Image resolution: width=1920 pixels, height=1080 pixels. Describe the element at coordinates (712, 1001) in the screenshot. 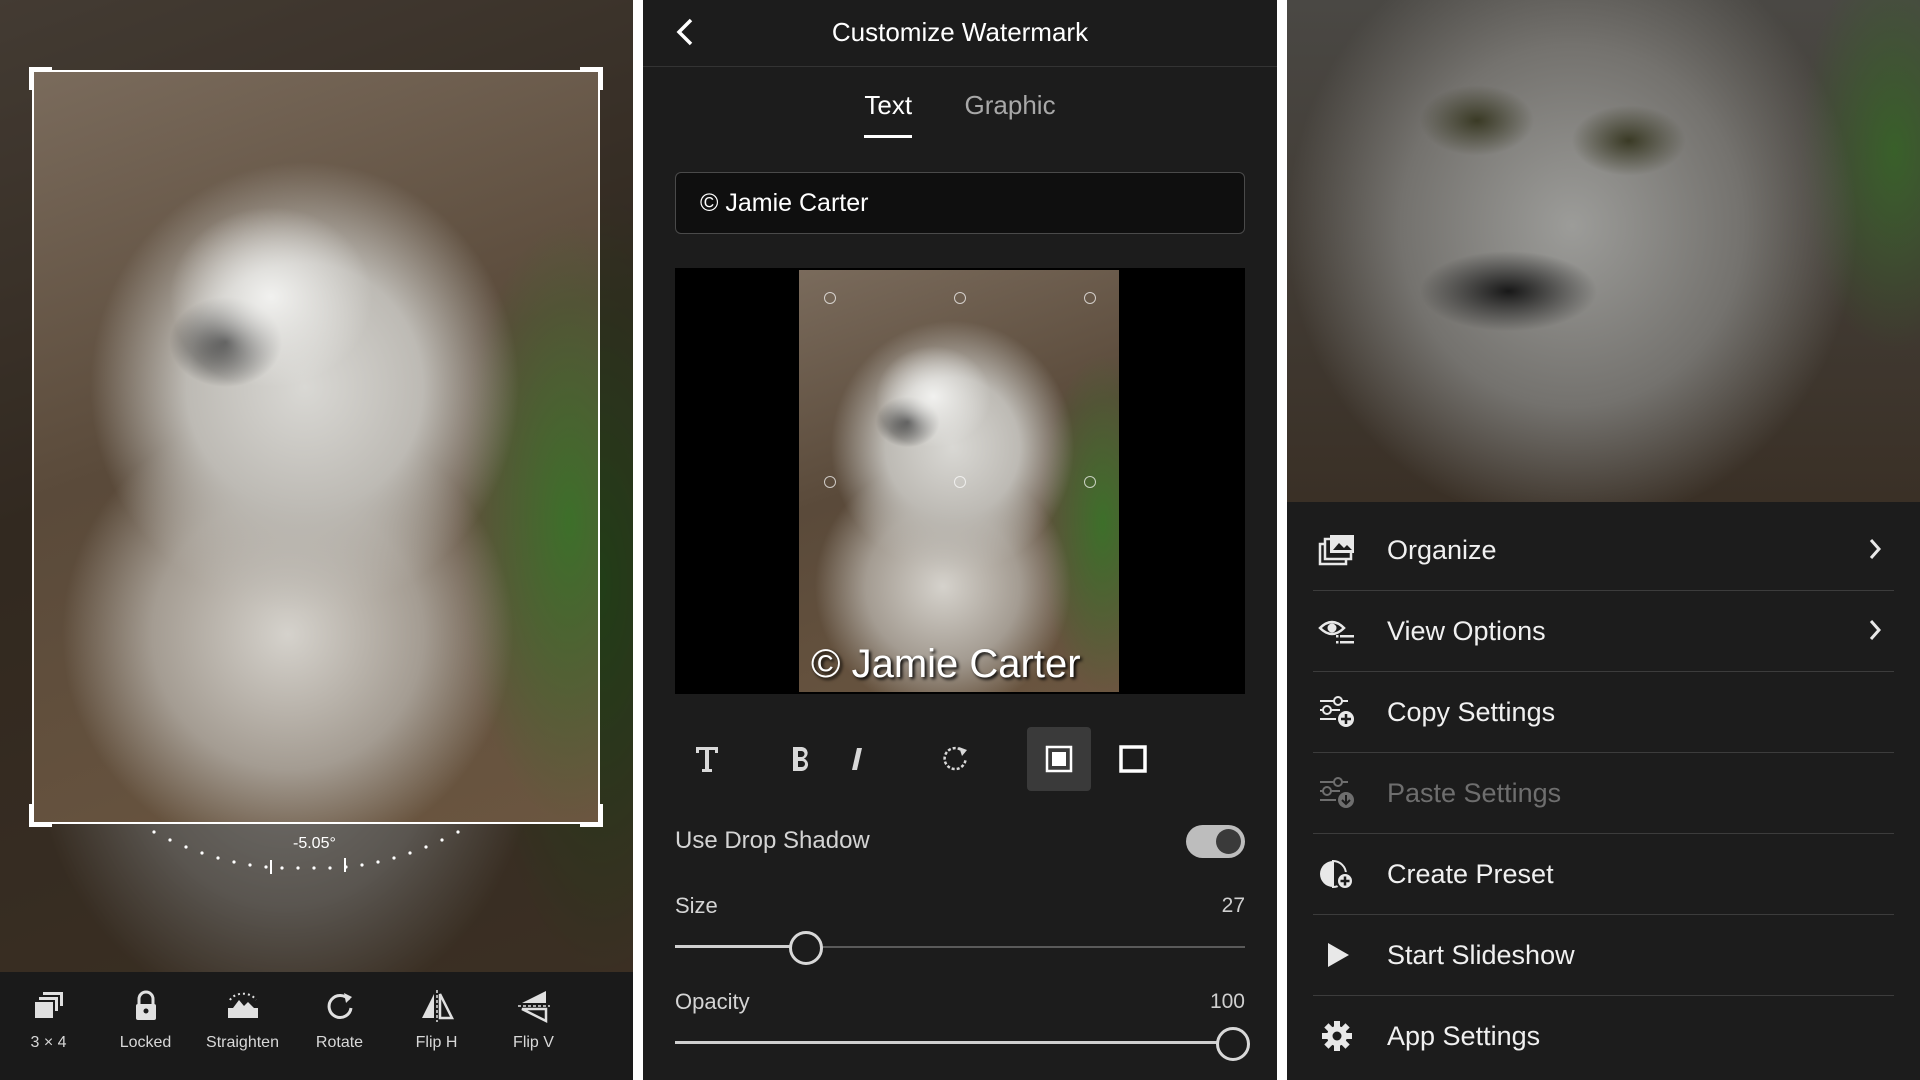

I see `opacity-label: Opacity` at that location.